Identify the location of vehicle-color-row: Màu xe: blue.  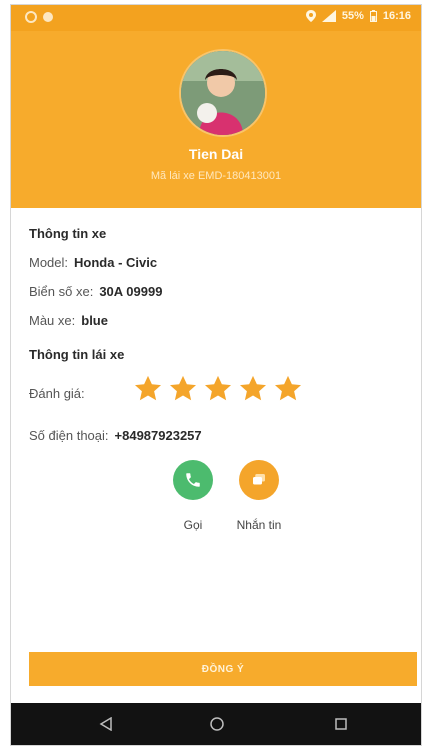
(68, 320).